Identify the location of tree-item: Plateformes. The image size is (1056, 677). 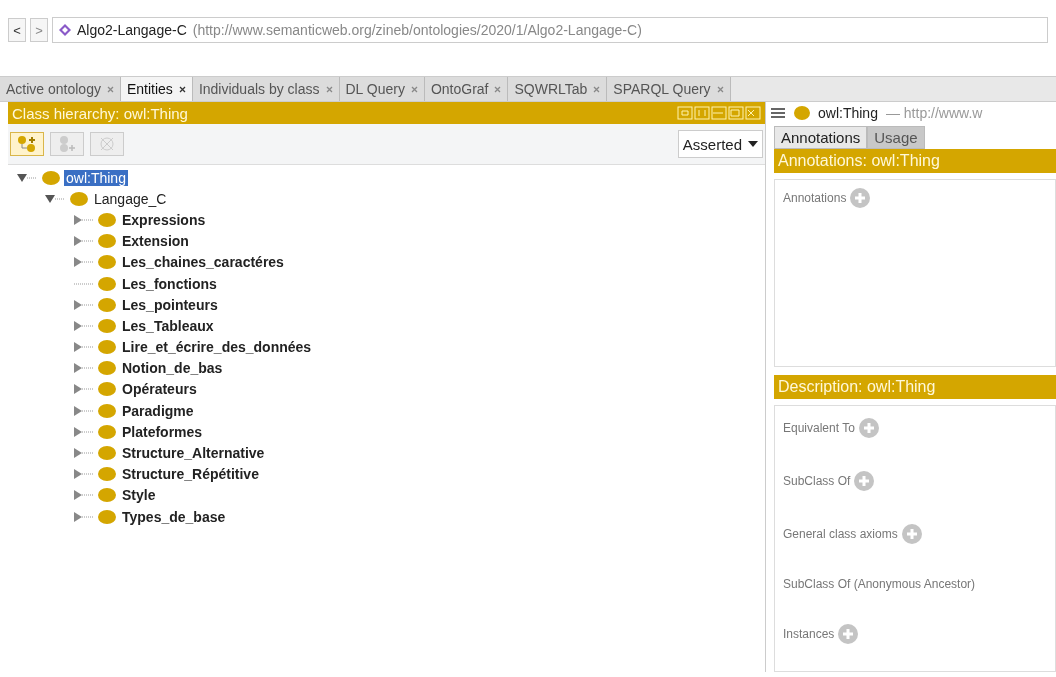
(162, 431).